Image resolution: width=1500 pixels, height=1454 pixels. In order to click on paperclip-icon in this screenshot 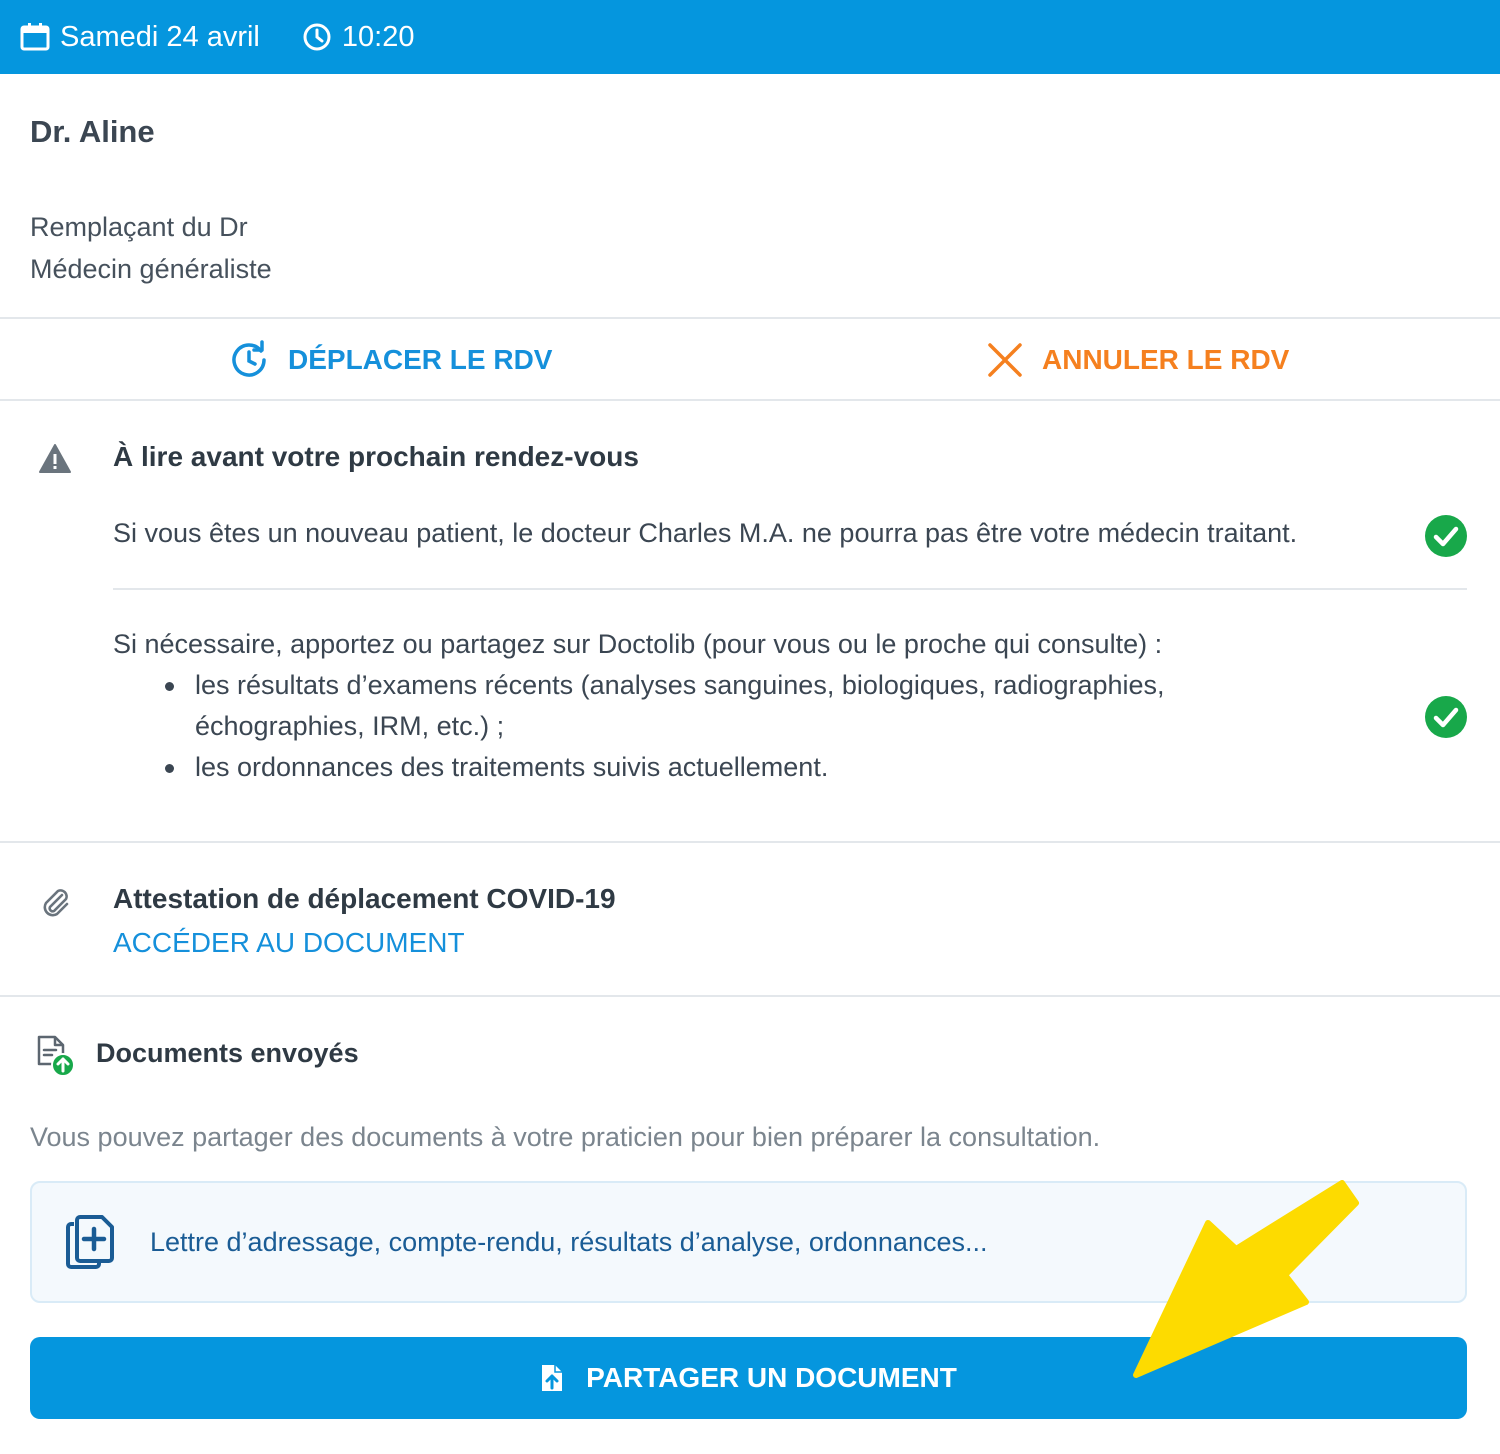, I will do `click(56, 903)`.